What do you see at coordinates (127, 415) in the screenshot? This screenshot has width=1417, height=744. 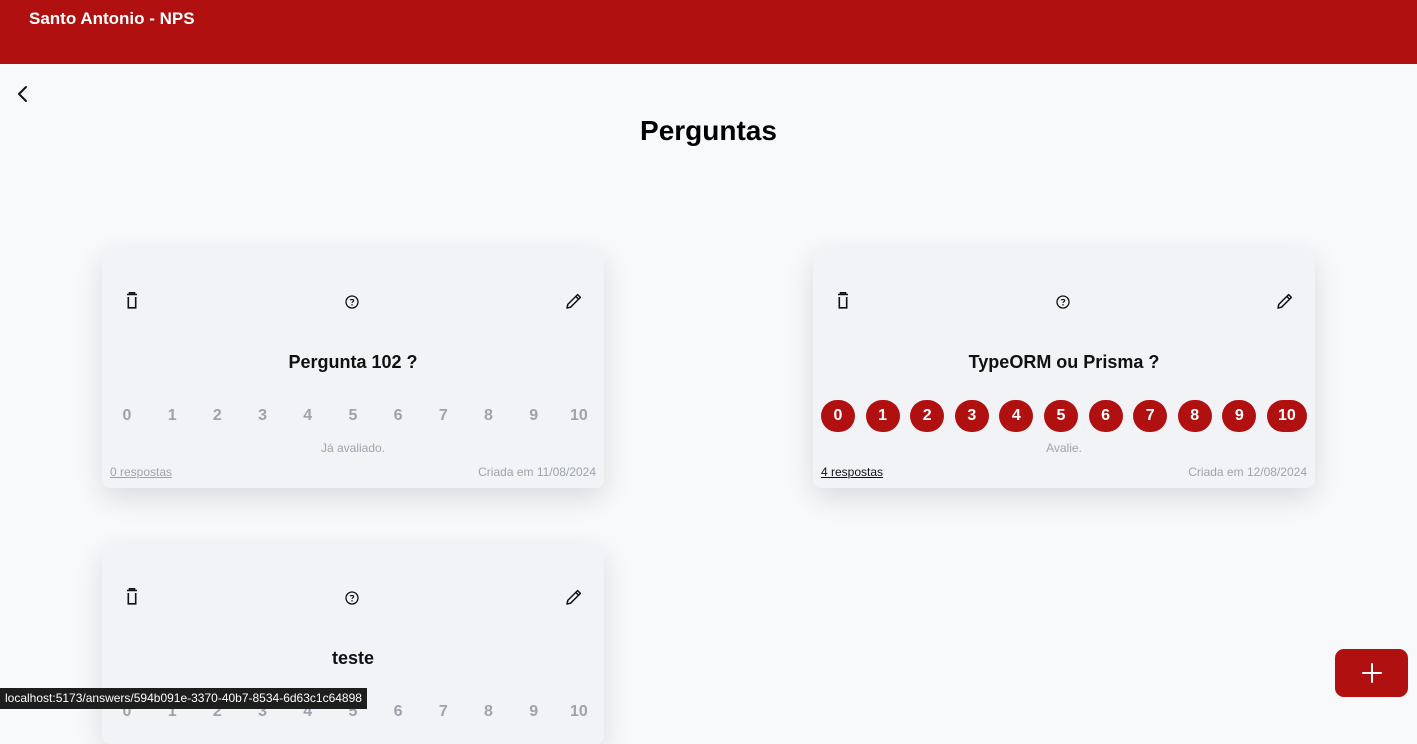 I see `rating-option: 0` at bounding box center [127, 415].